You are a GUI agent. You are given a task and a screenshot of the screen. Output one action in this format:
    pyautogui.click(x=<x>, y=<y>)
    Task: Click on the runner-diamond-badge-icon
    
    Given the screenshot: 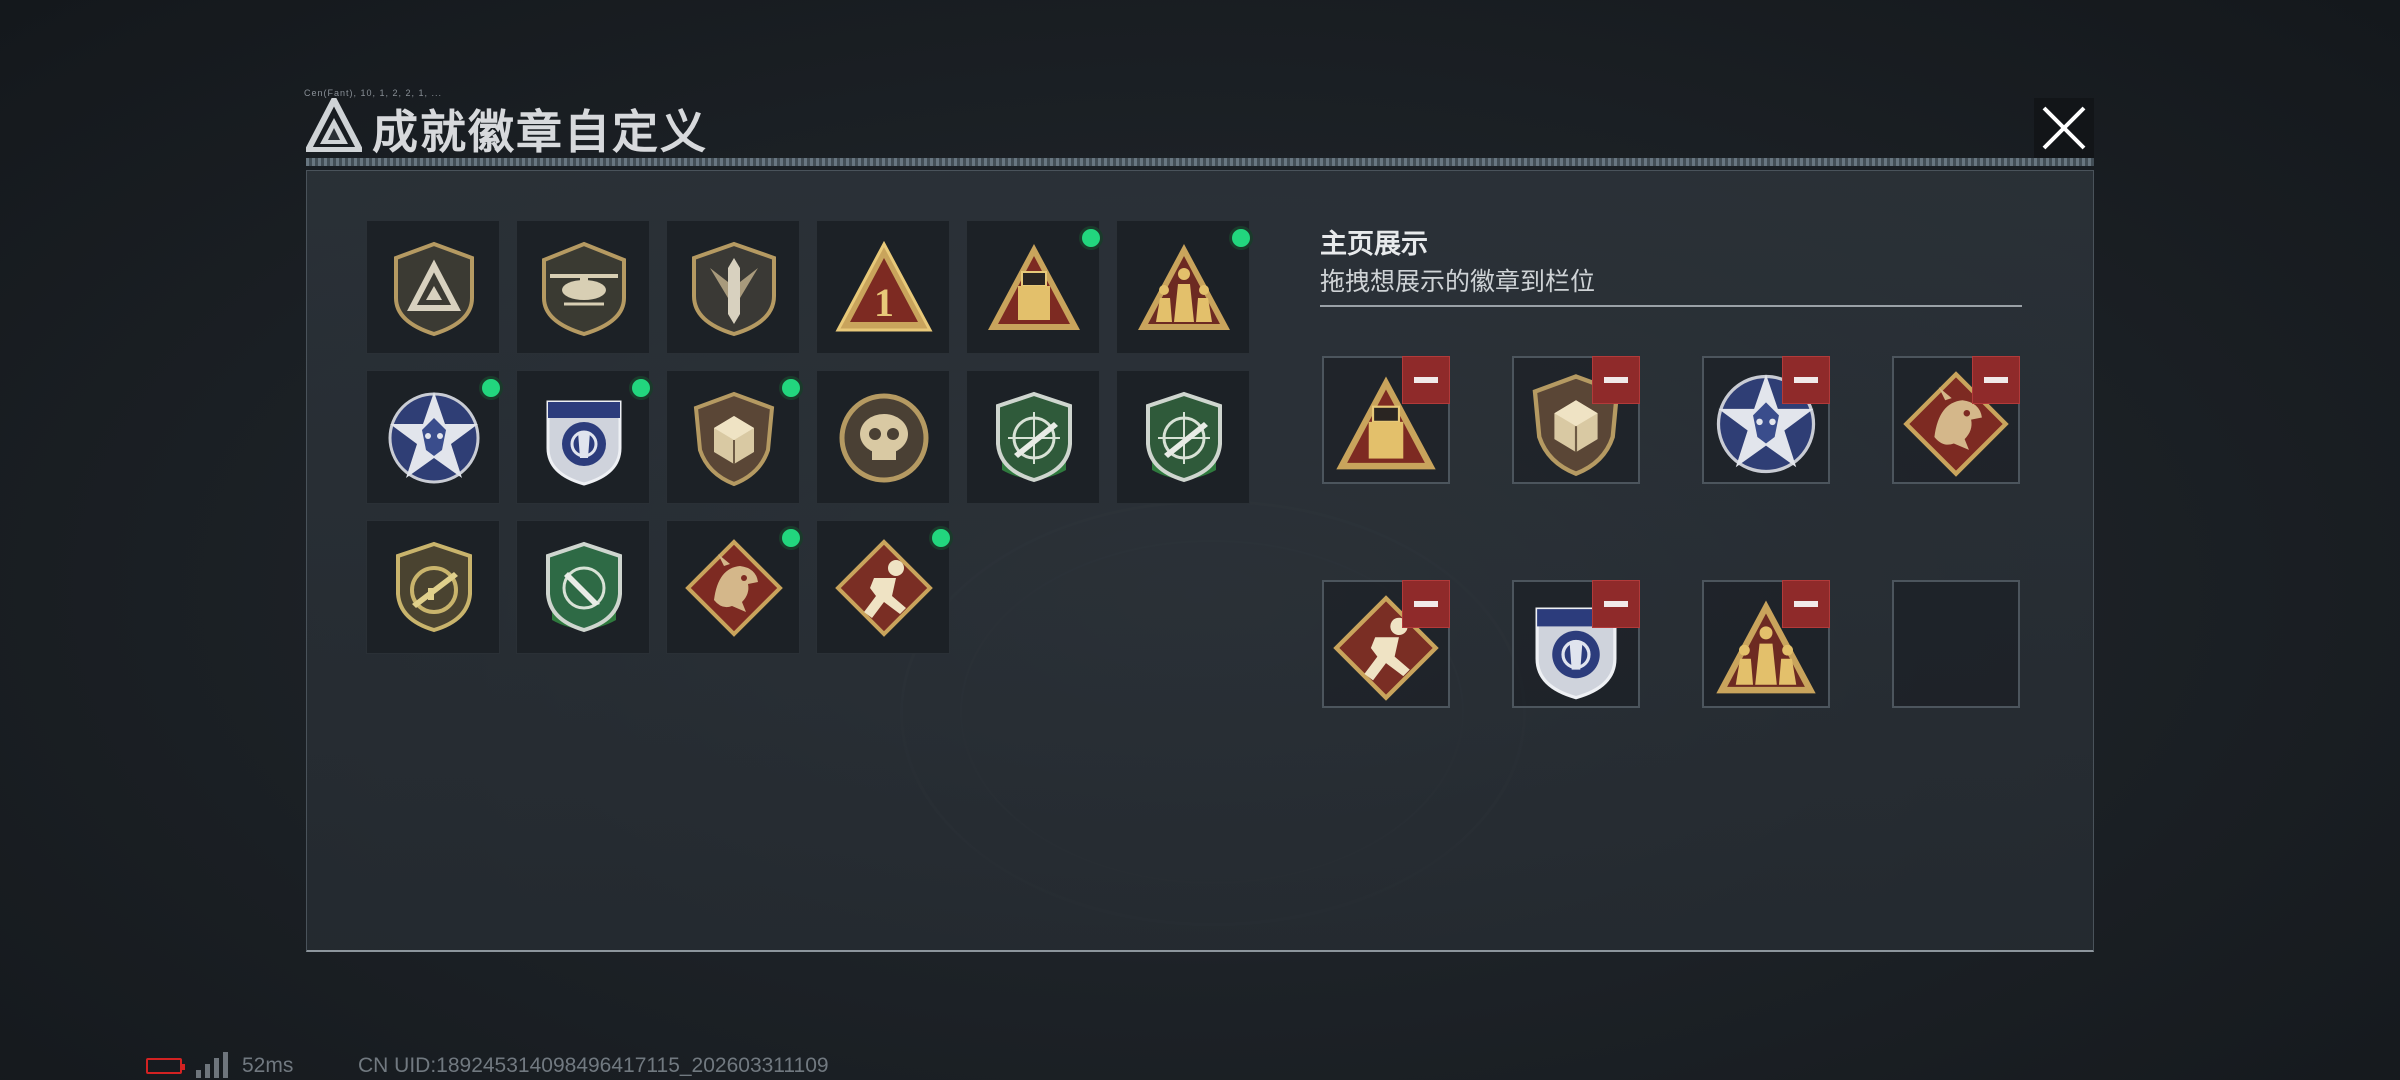 What is the action you would take?
    pyautogui.click(x=884, y=588)
    